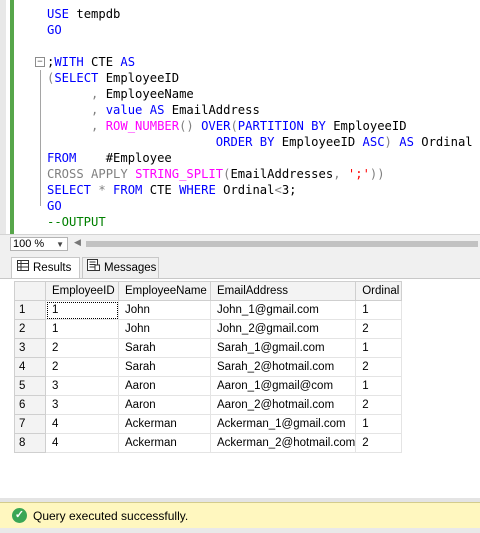 Image resolution: width=480 pixels, height=533 pixels. Describe the element at coordinates (30, 405) in the screenshot. I see `row-number: 6` at that location.